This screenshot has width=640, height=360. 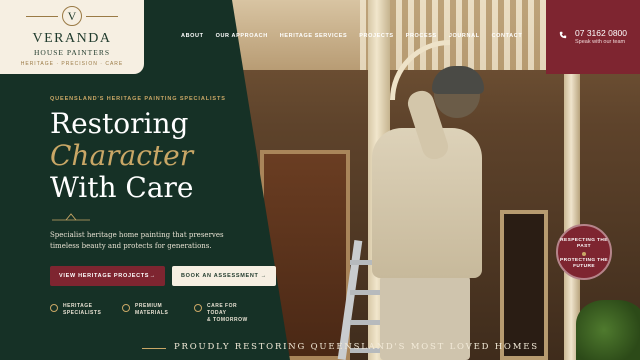 What do you see at coordinates (227, 320) in the screenshot?
I see `feature-label: & TOMORROW` at bounding box center [227, 320].